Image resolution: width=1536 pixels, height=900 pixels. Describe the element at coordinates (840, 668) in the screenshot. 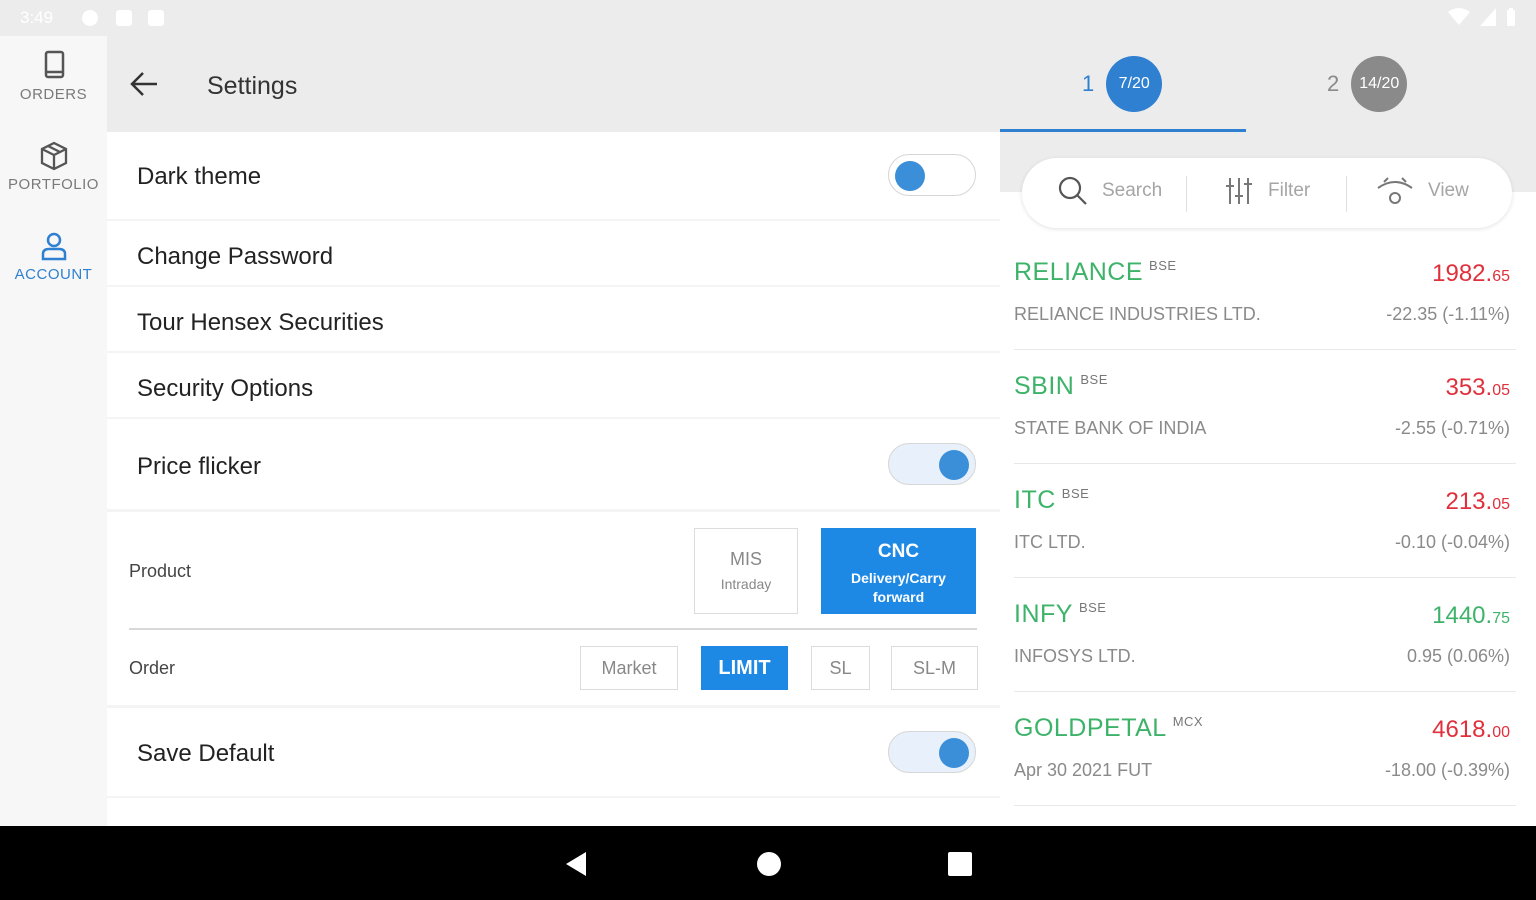

I see `order-sl-button: SL` at that location.